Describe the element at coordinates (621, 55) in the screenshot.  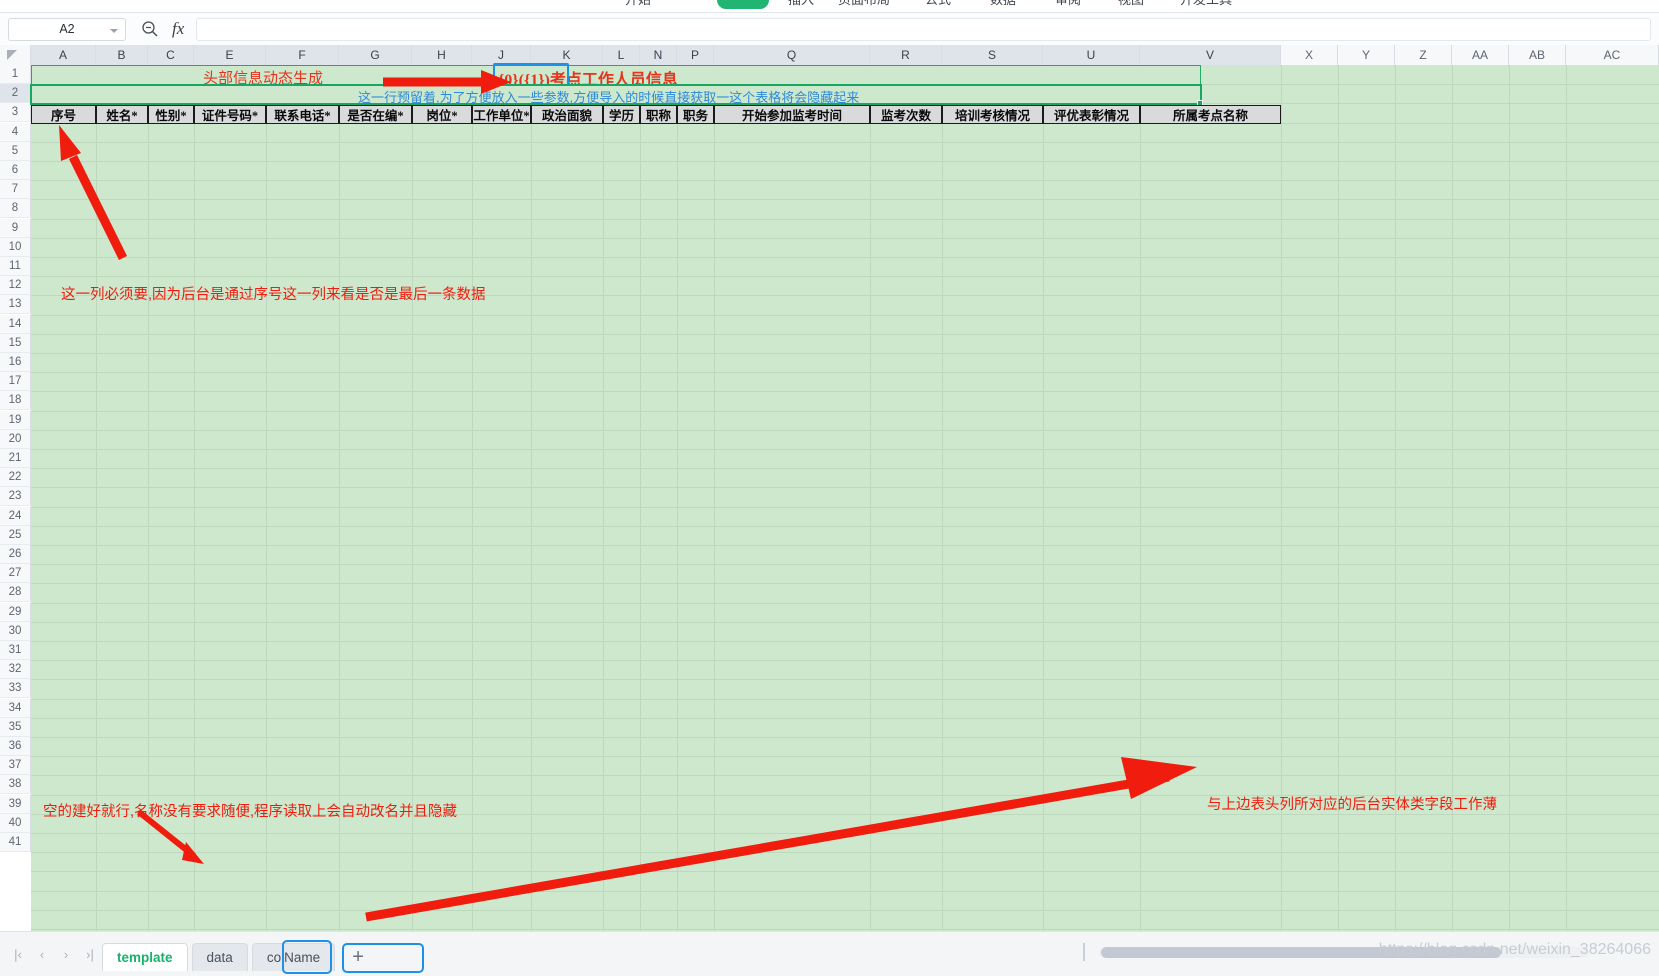
I see `column-header-l: L` at that location.